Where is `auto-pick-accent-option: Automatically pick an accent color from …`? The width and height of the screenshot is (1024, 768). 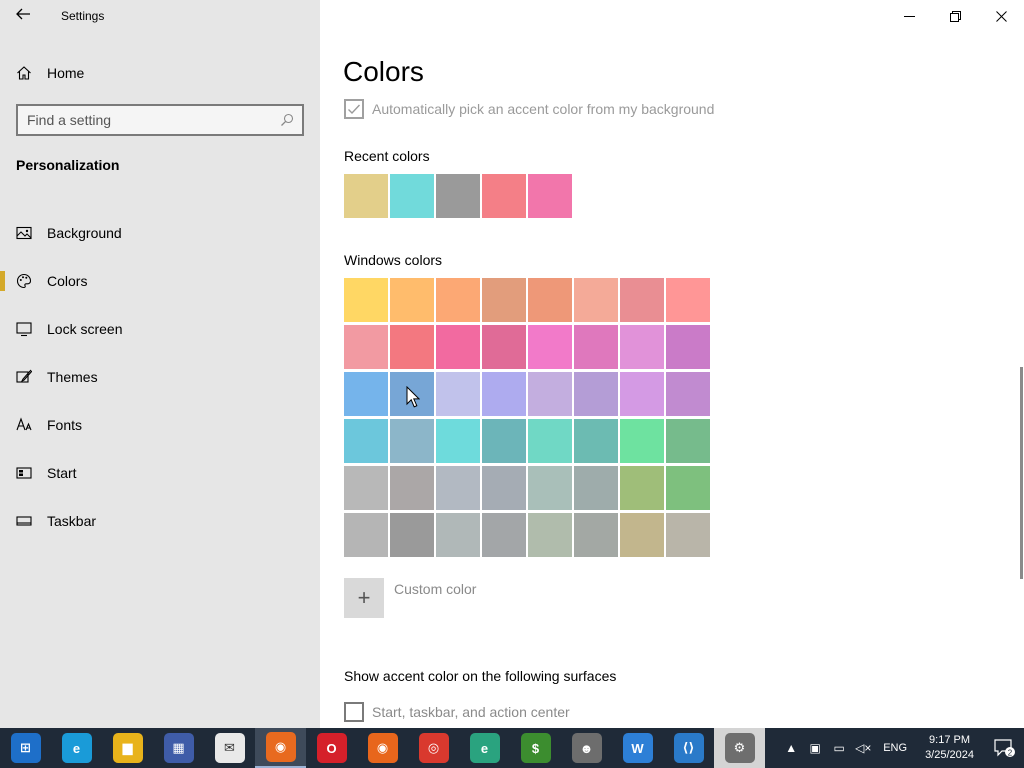
auto-pick-accent-option: Automatically pick an accent color from … is located at coordinates (529, 109).